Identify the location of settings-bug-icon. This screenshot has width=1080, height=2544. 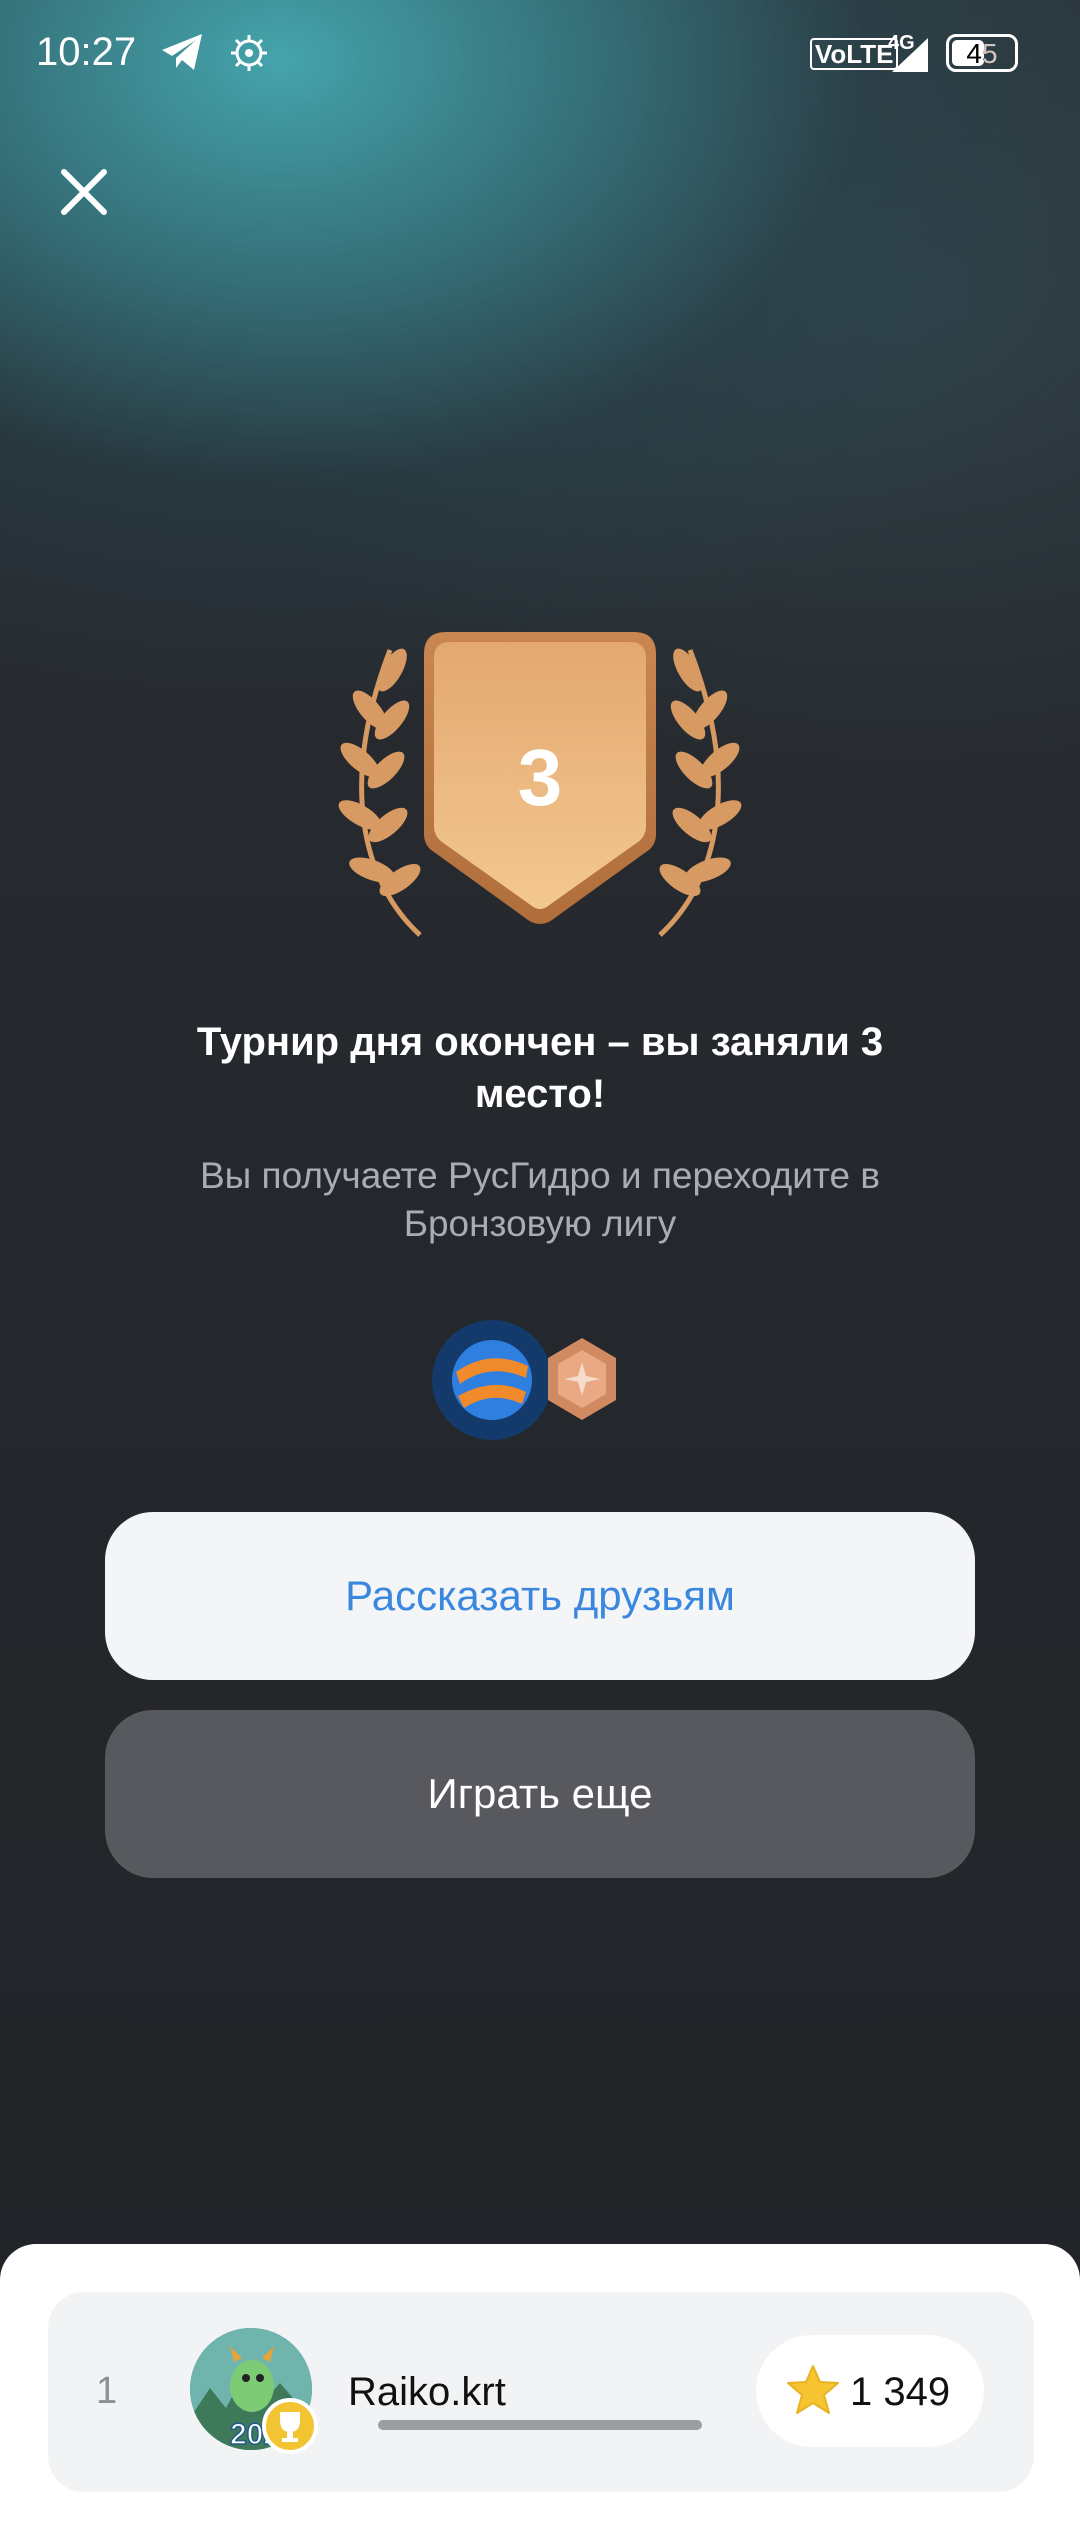
(249, 53).